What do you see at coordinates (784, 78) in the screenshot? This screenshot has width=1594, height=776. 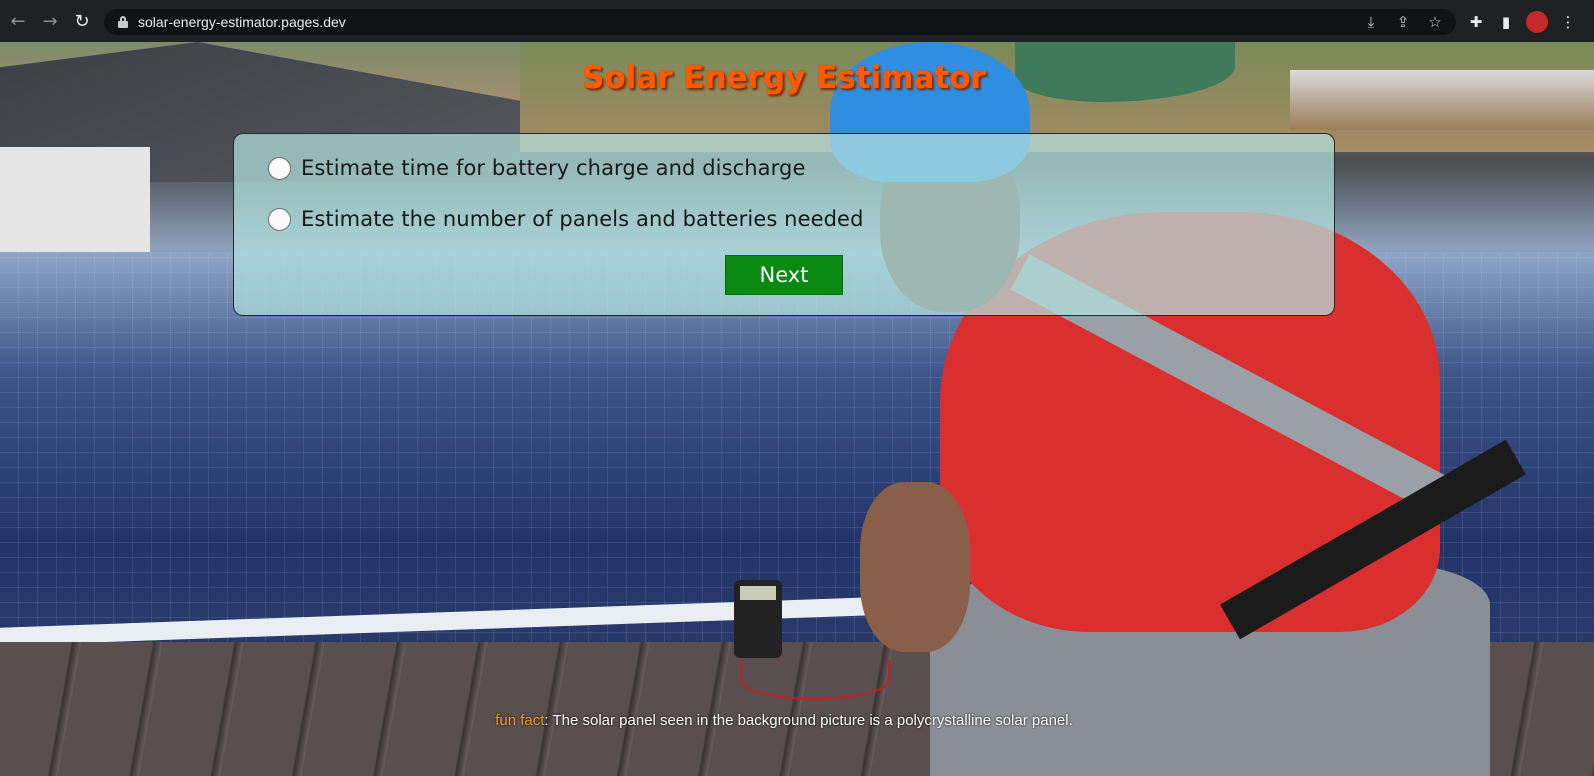 I see `page-title: Solar Energy Estimator` at bounding box center [784, 78].